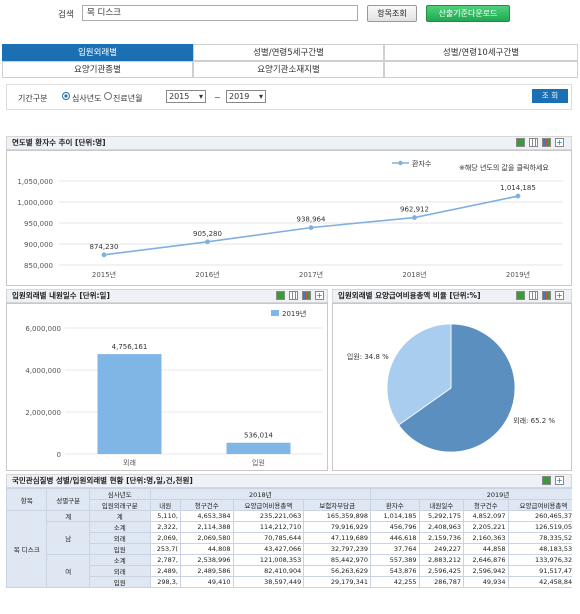  What do you see at coordinates (38, 266) in the screenshot?
I see `y-tick-label: 850,000` at bounding box center [38, 266].